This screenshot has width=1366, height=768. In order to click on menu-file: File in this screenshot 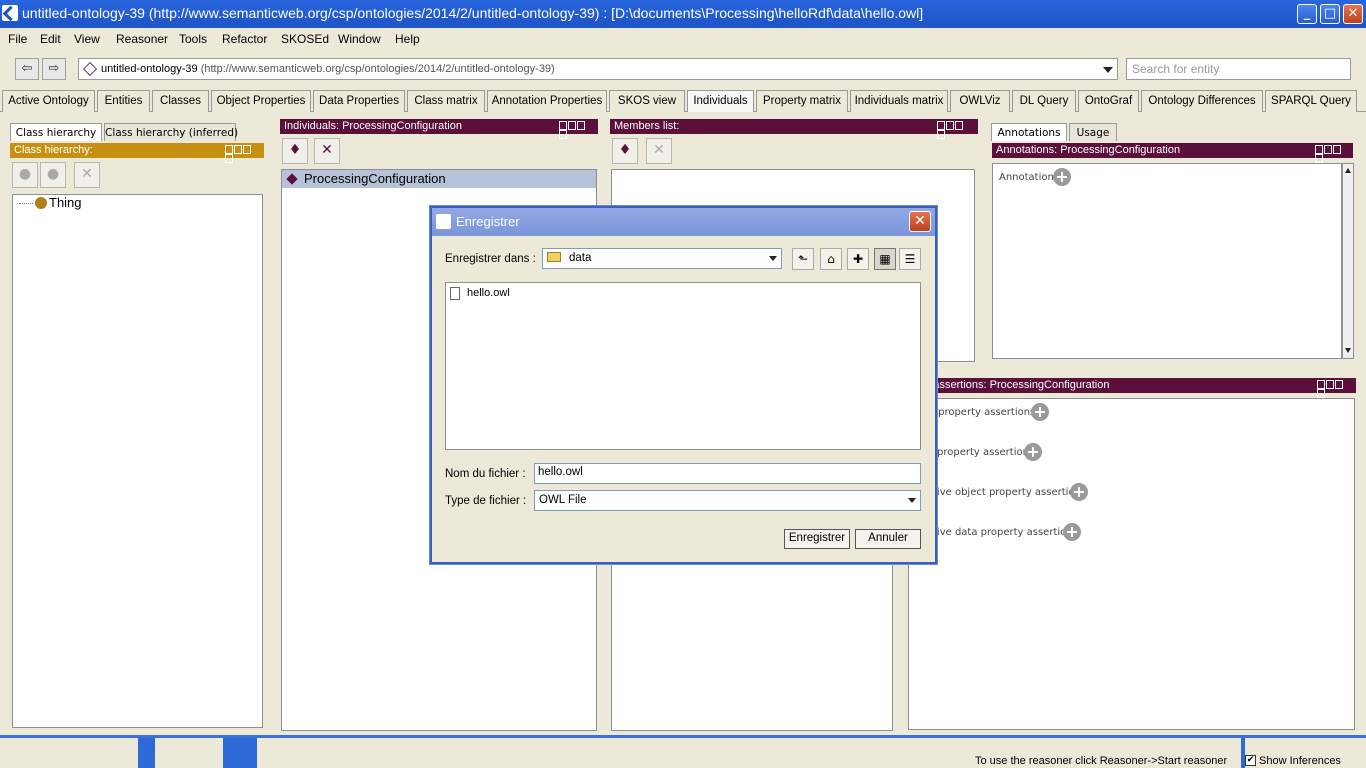, I will do `click(17, 39)`.